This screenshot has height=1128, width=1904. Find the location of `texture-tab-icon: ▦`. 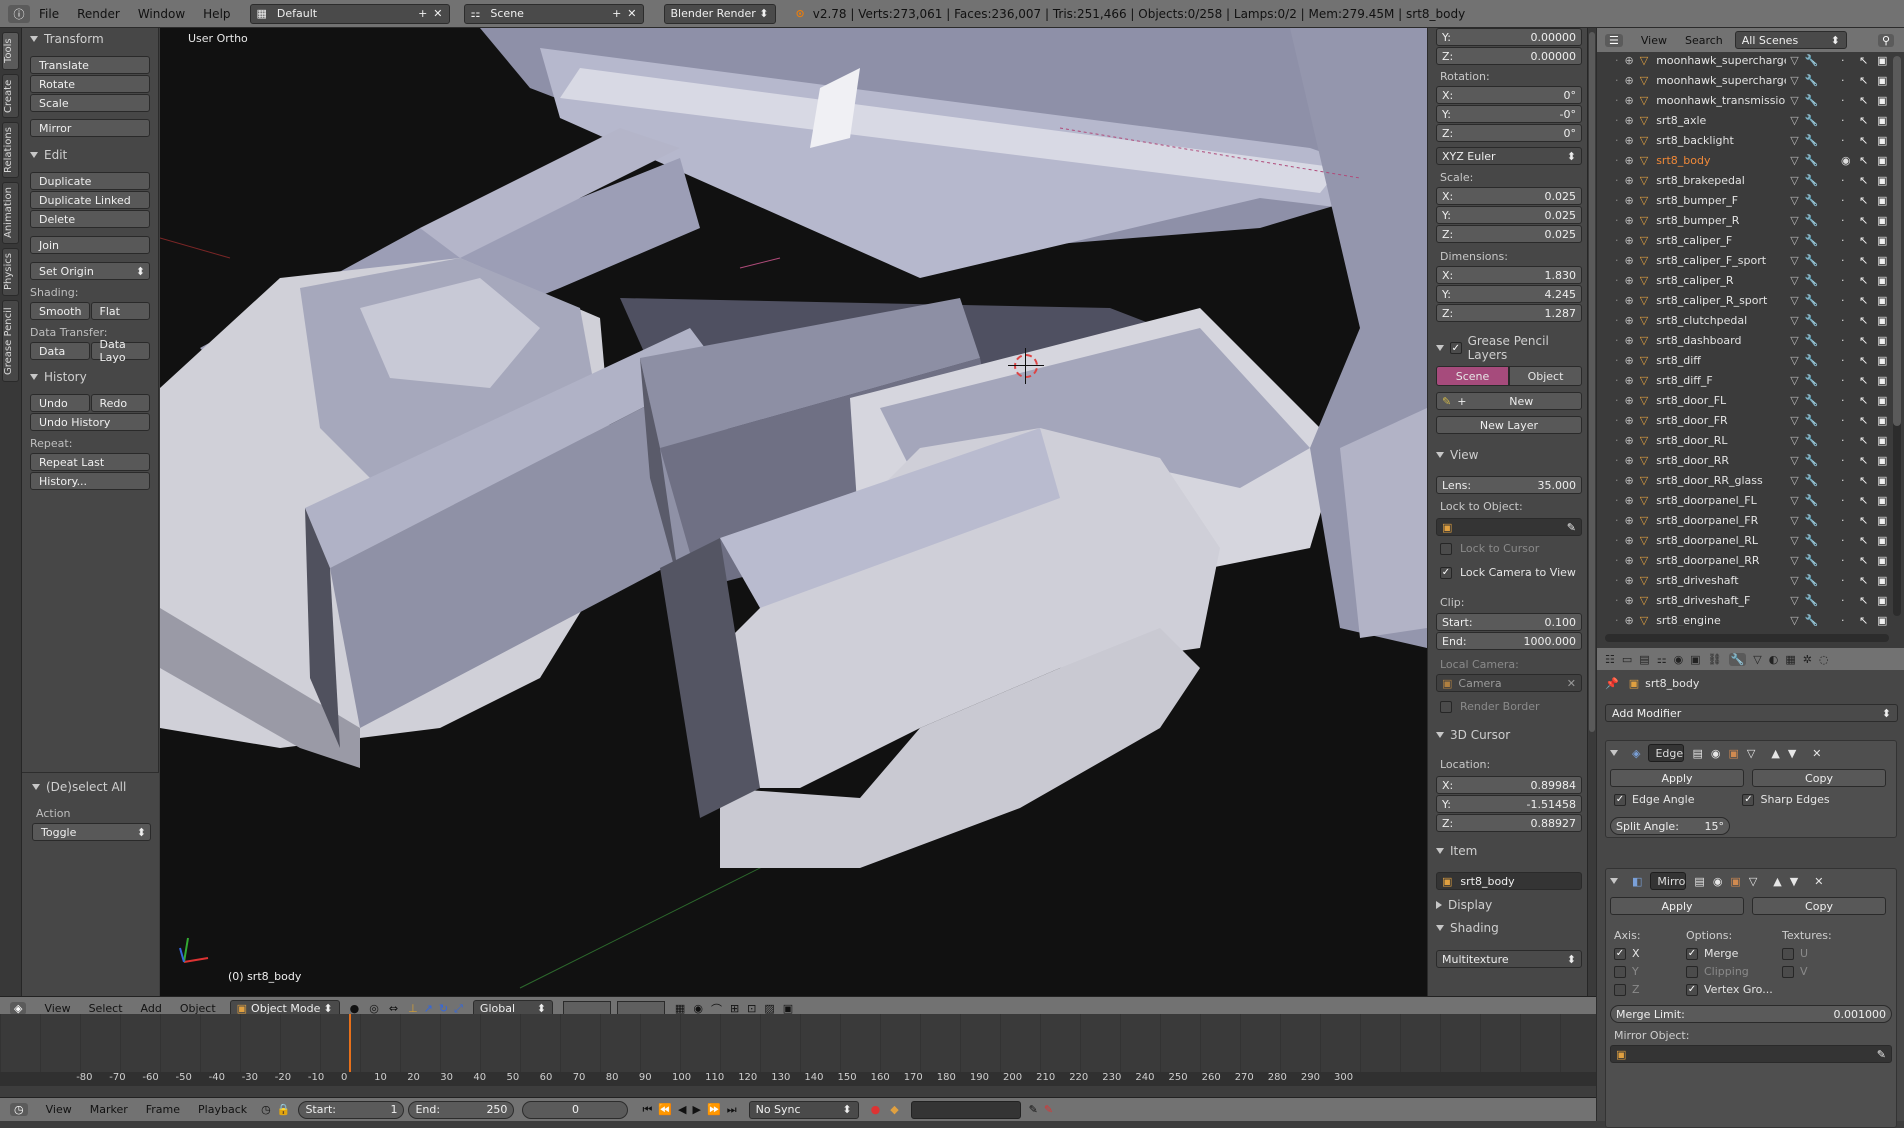

texture-tab-icon: ▦ is located at coordinates (1790, 659).